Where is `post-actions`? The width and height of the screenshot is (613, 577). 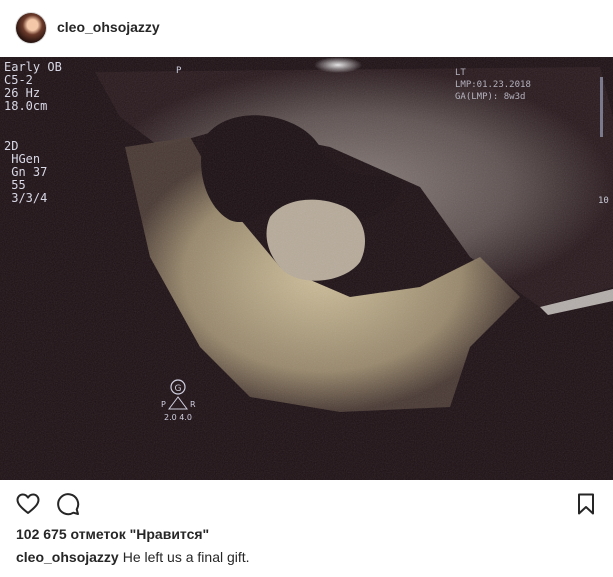 post-actions is located at coordinates (306, 503).